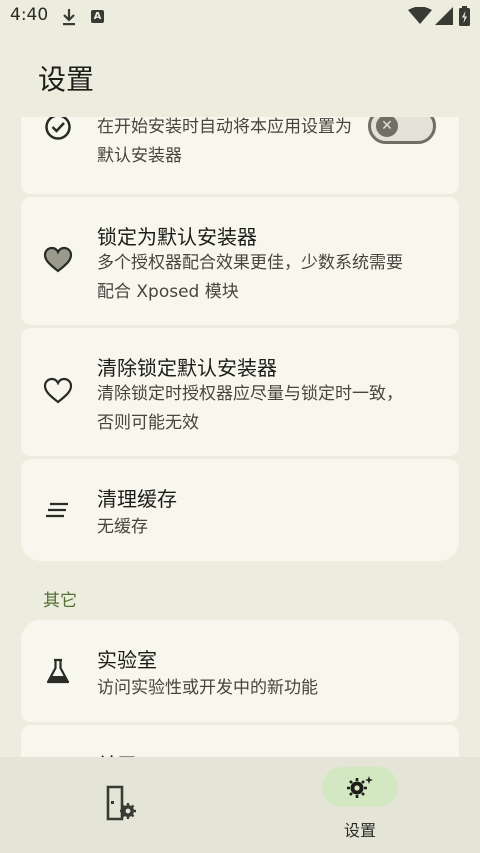  What do you see at coordinates (359, 830) in the screenshot?
I see `nav-settings-label: 设置` at bounding box center [359, 830].